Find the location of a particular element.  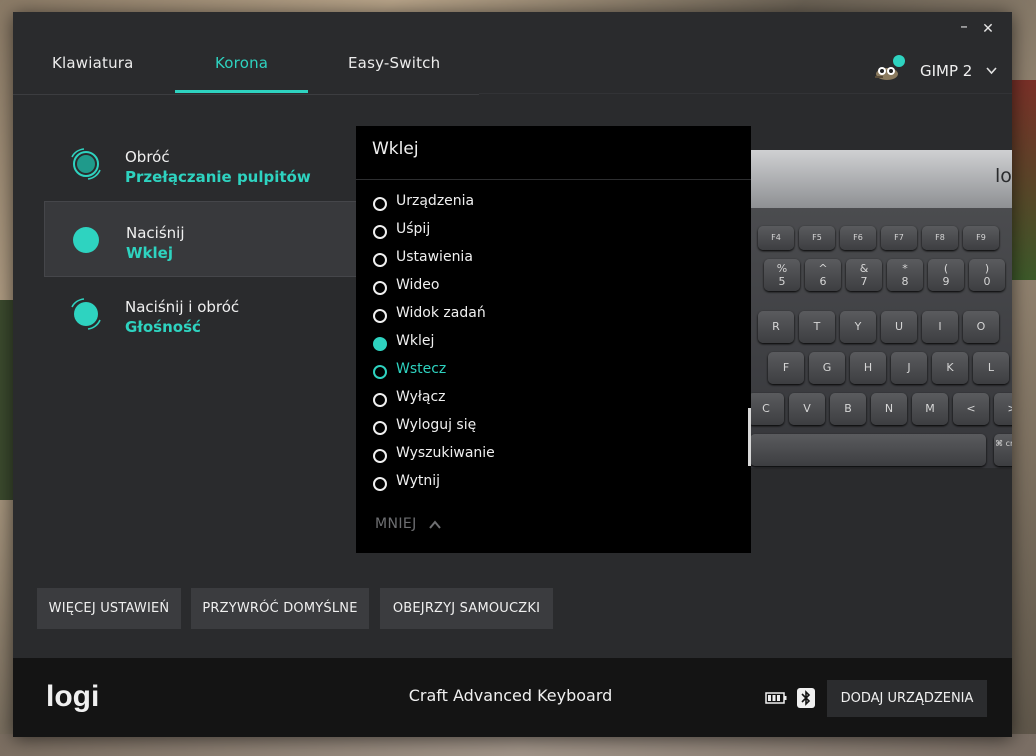

option-wstecz: Wstecz is located at coordinates (553, 372).